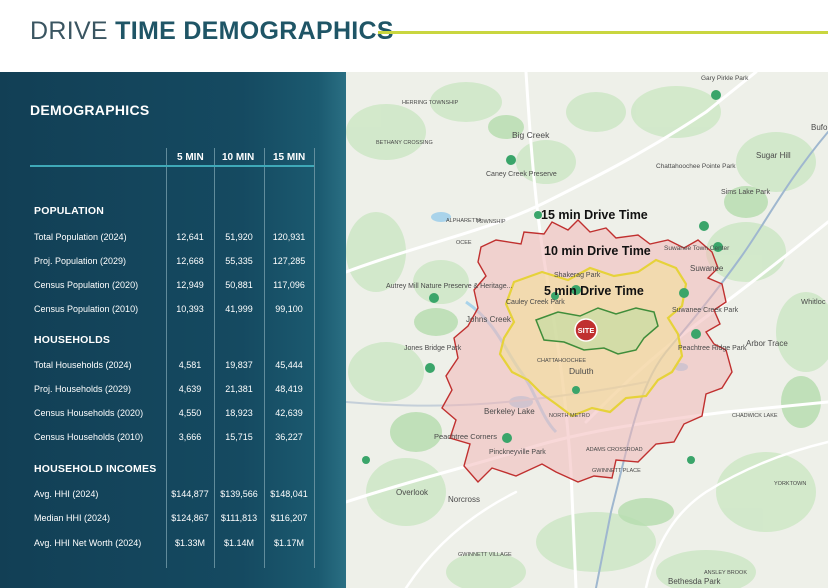 Image resolution: width=828 pixels, height=588 pixels. Describe the element at coordinates (95, 469) in the screenshot. I see `section-title: HOUSEHOLD INCOMES` at that location.